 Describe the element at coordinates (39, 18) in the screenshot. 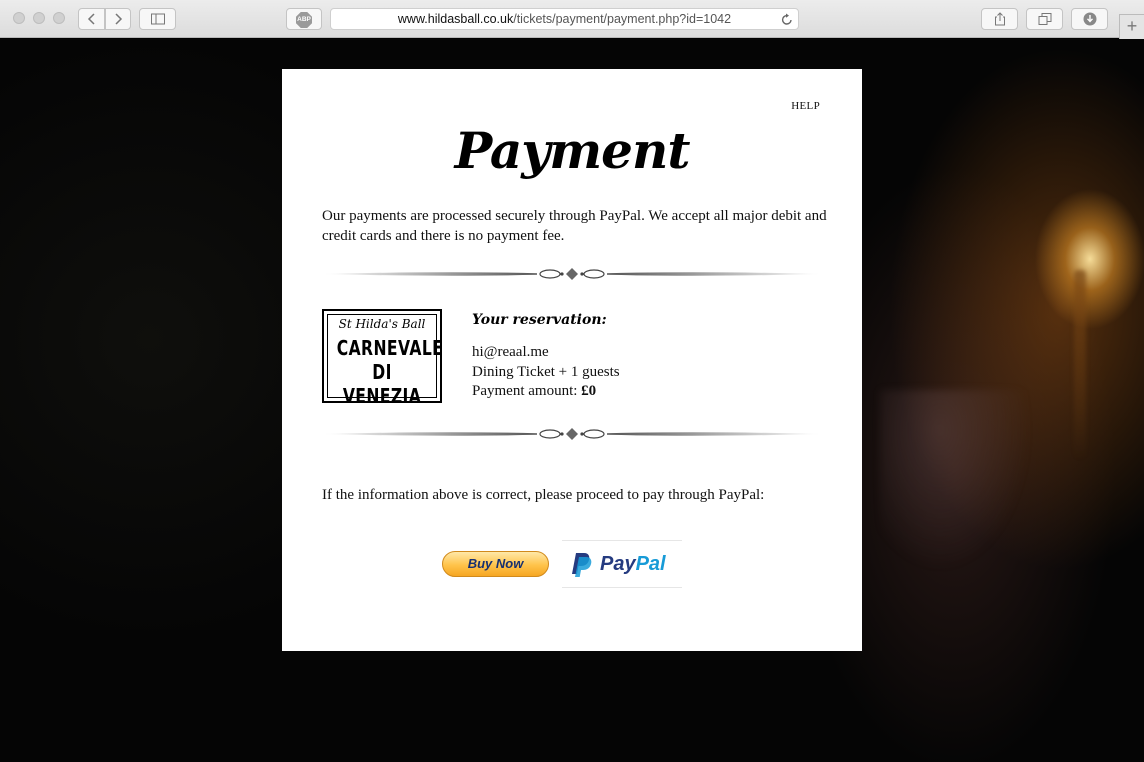

I see `minimize-window-button` at that location.